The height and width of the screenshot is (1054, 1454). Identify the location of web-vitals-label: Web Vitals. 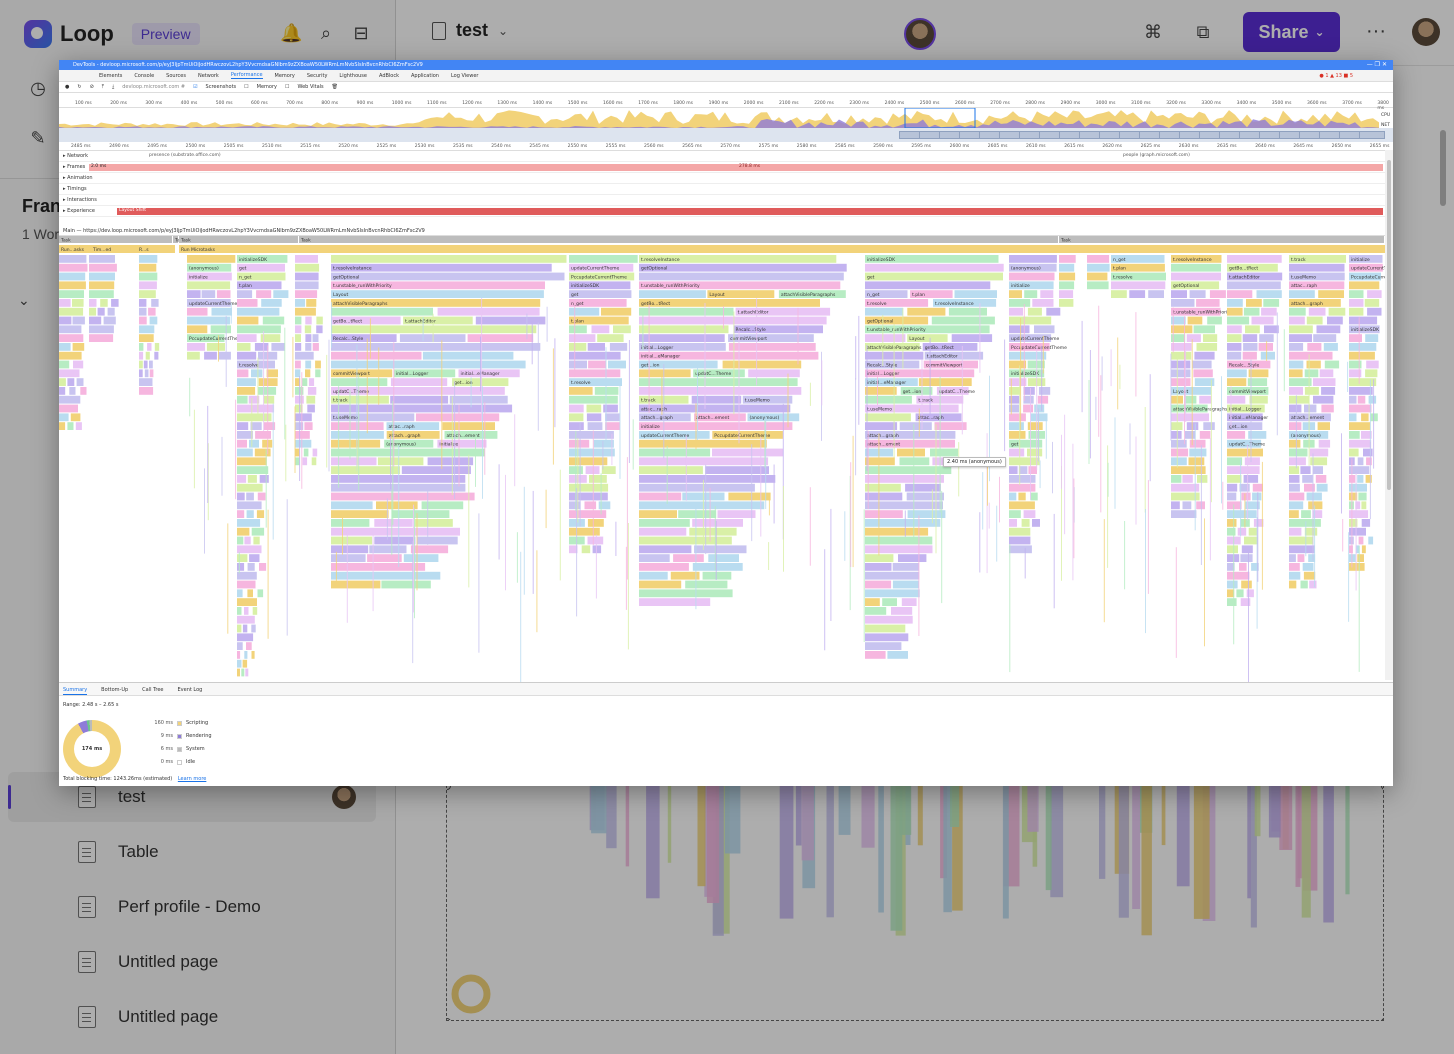
(310, 87).